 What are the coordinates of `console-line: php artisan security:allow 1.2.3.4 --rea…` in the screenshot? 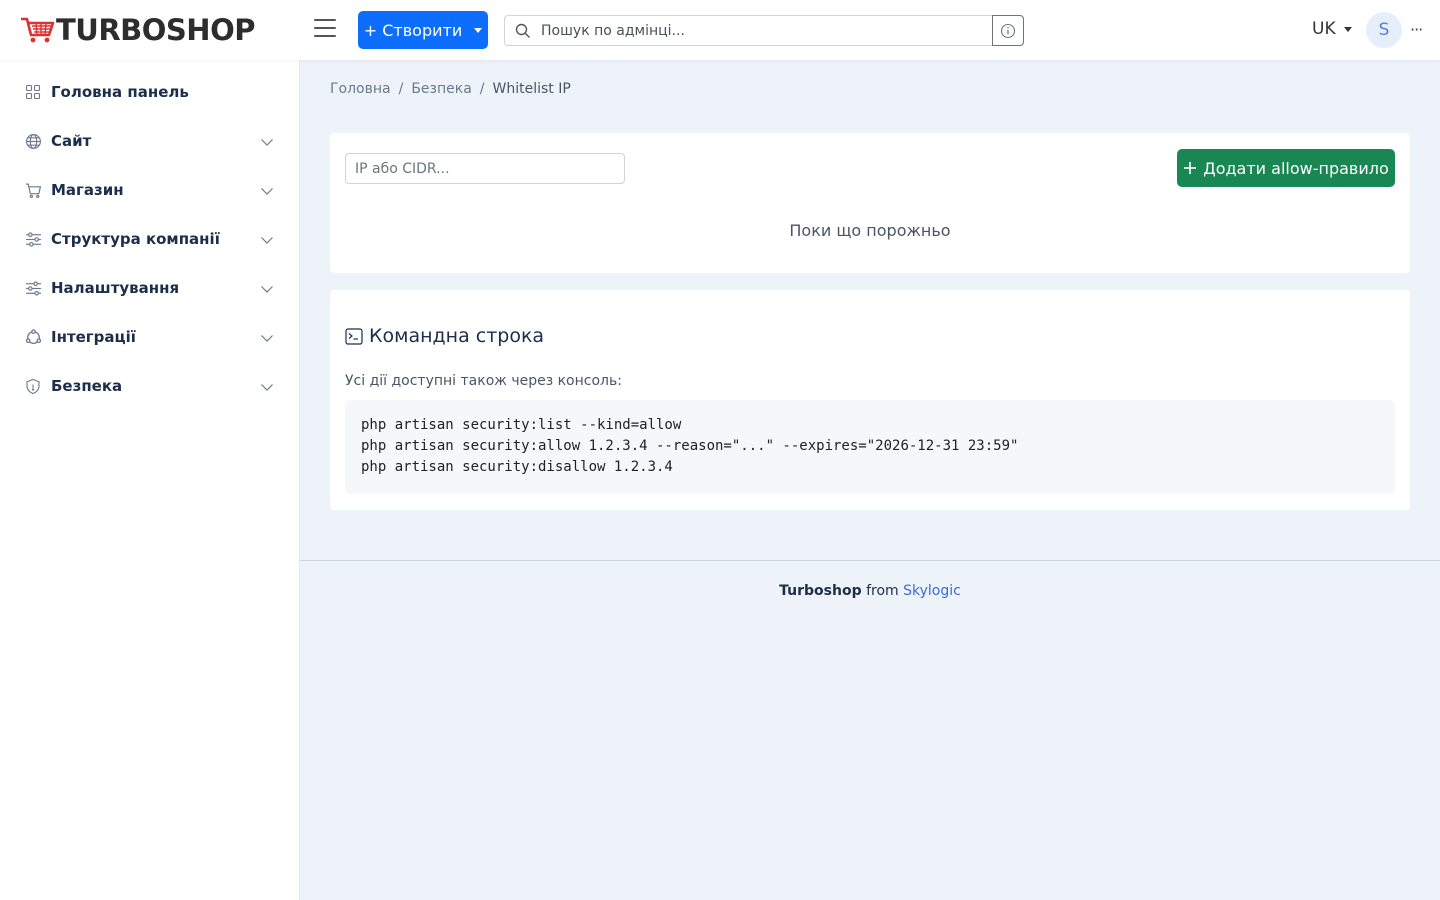 It's located at (690, 446).